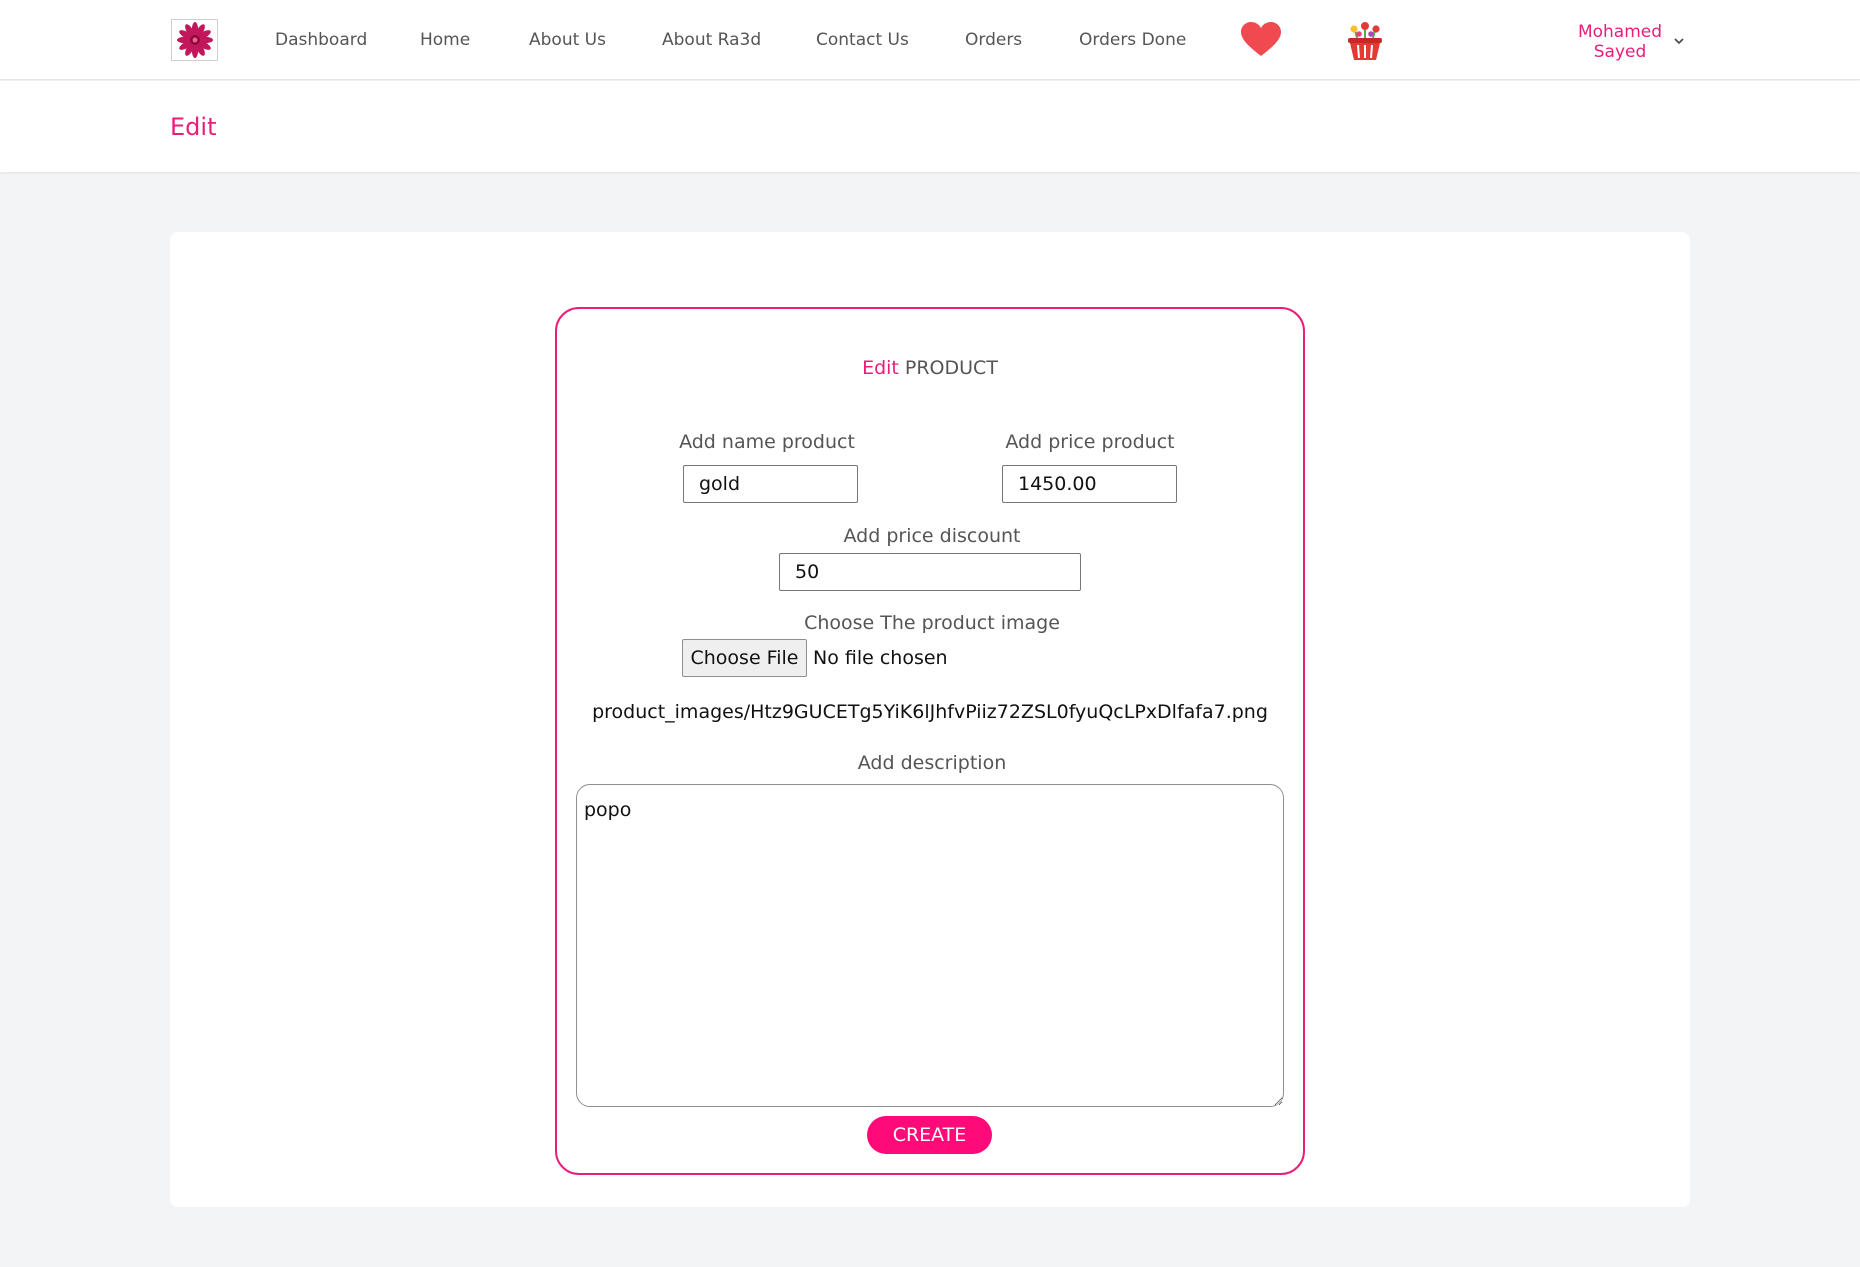  Describe the element at coordinates (930, 126) in the screenshot. I see `page-header: Edit` at that location.